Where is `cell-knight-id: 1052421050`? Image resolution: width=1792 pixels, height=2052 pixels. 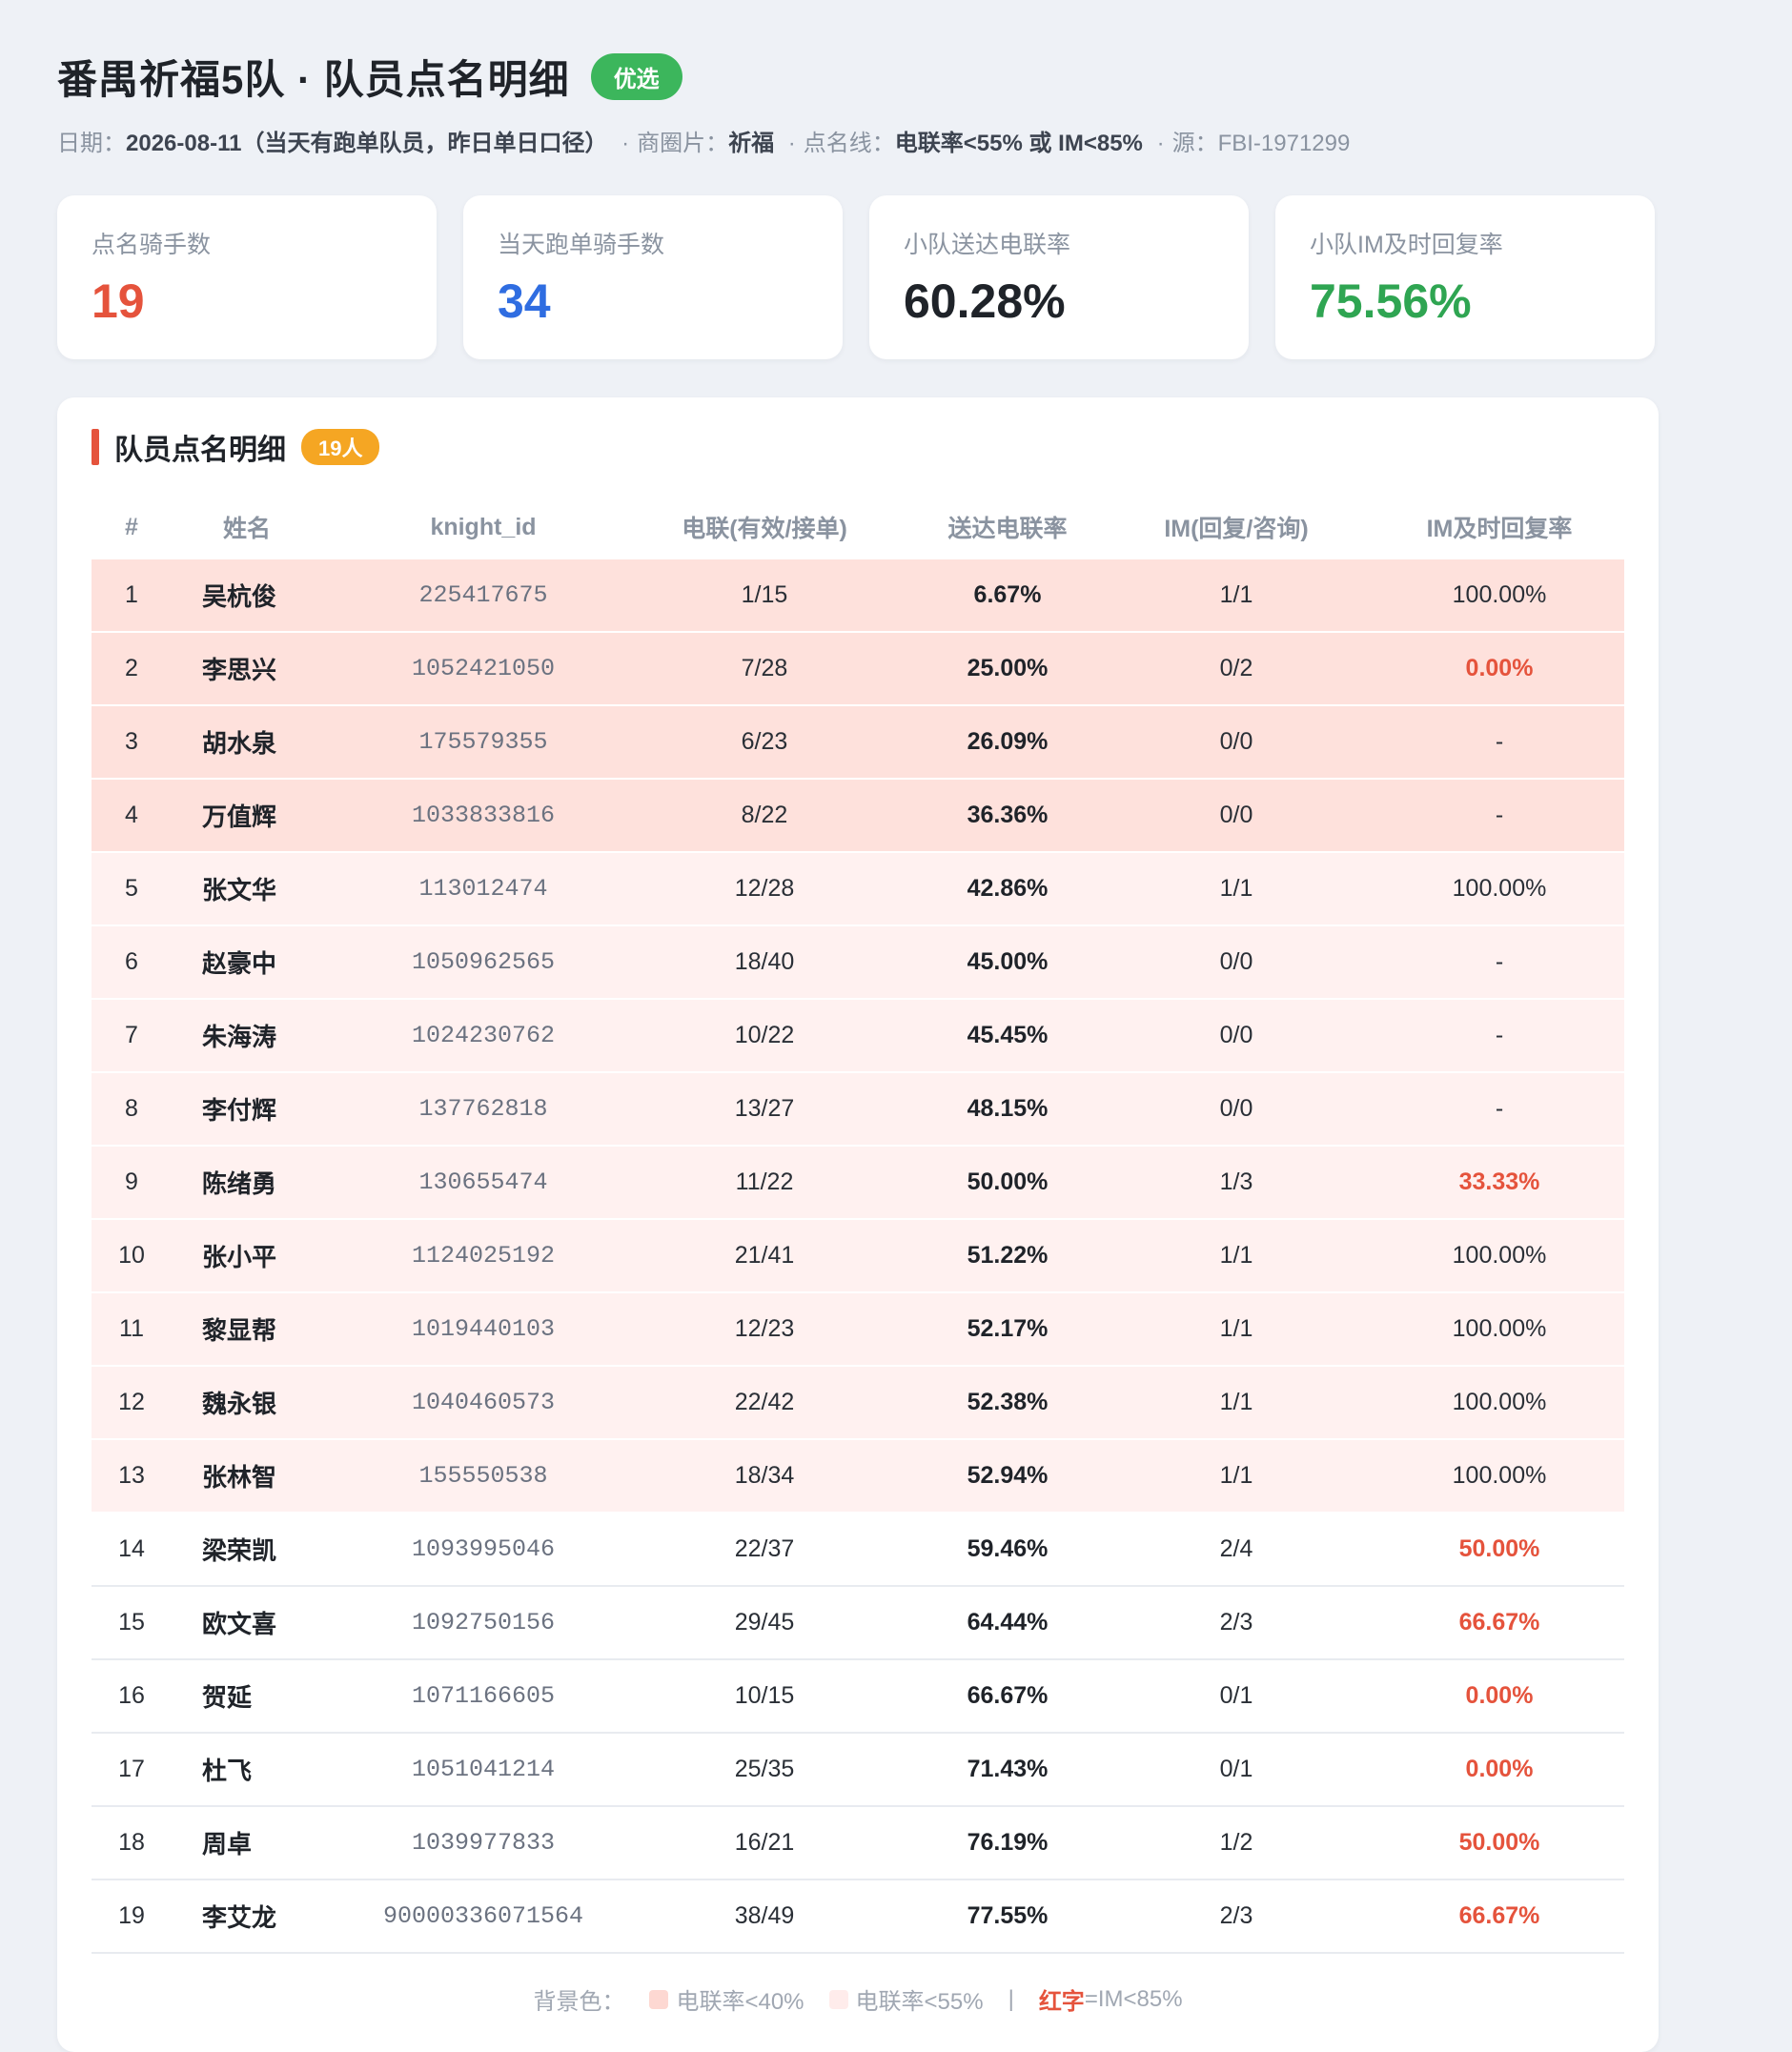
cell-knight-id: 1052421050 is located at coordinates (483, 669).